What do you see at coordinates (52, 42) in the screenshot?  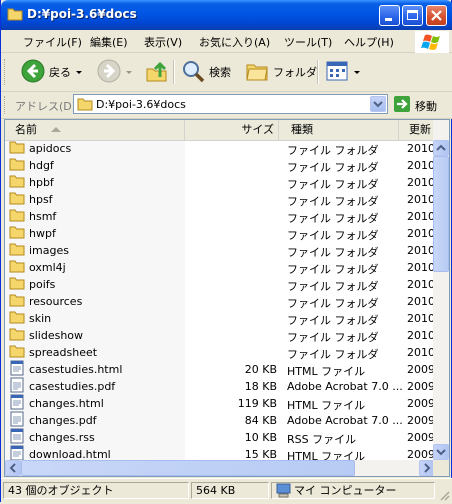 I see `menu-file: ファイル(F)` at bounding box center [52, 42].